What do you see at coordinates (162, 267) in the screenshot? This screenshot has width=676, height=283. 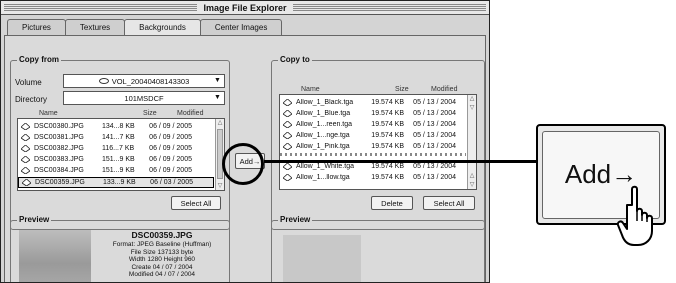 I see `preview-create-date: Create 04 / 07 / 2004` at bounding box center [162, 267].